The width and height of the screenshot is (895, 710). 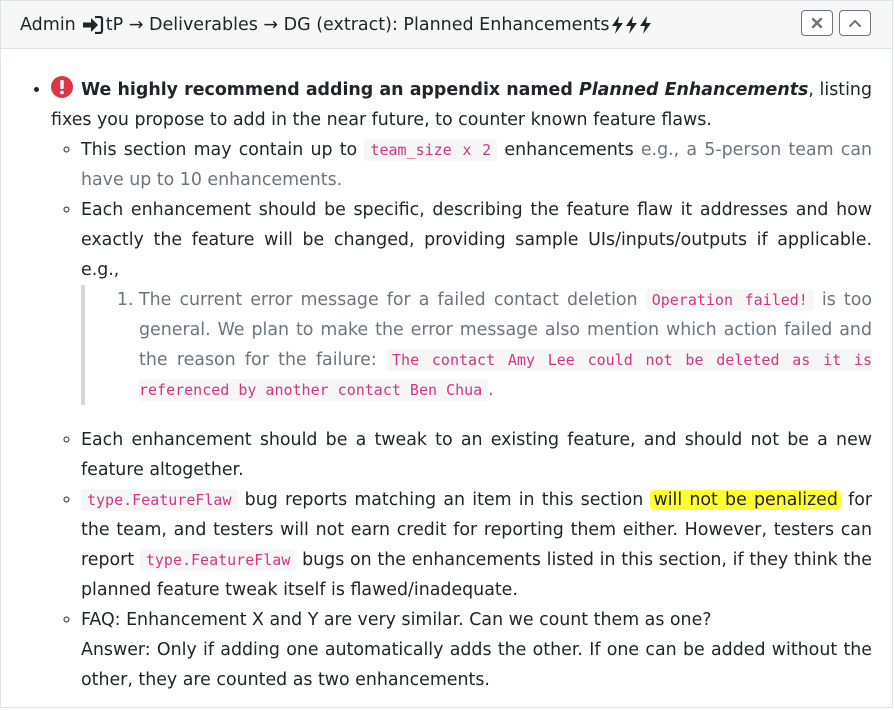 I want to click on close-icon, so click(x=817, y=23).